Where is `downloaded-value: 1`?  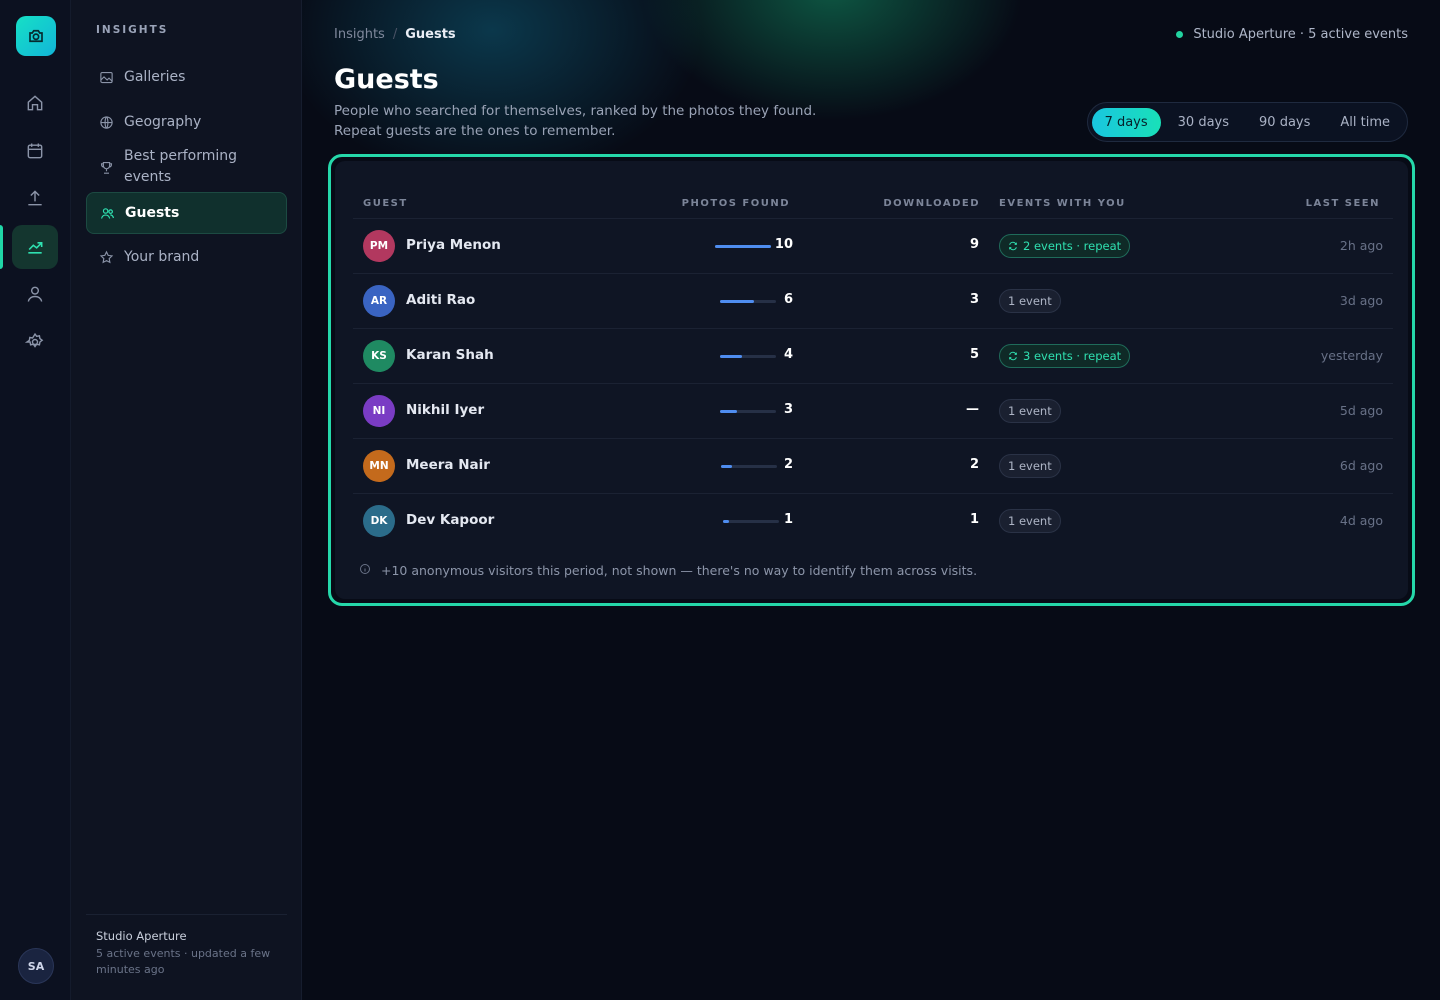
downloaded-value: 1 is located at coordinates (974, 519).